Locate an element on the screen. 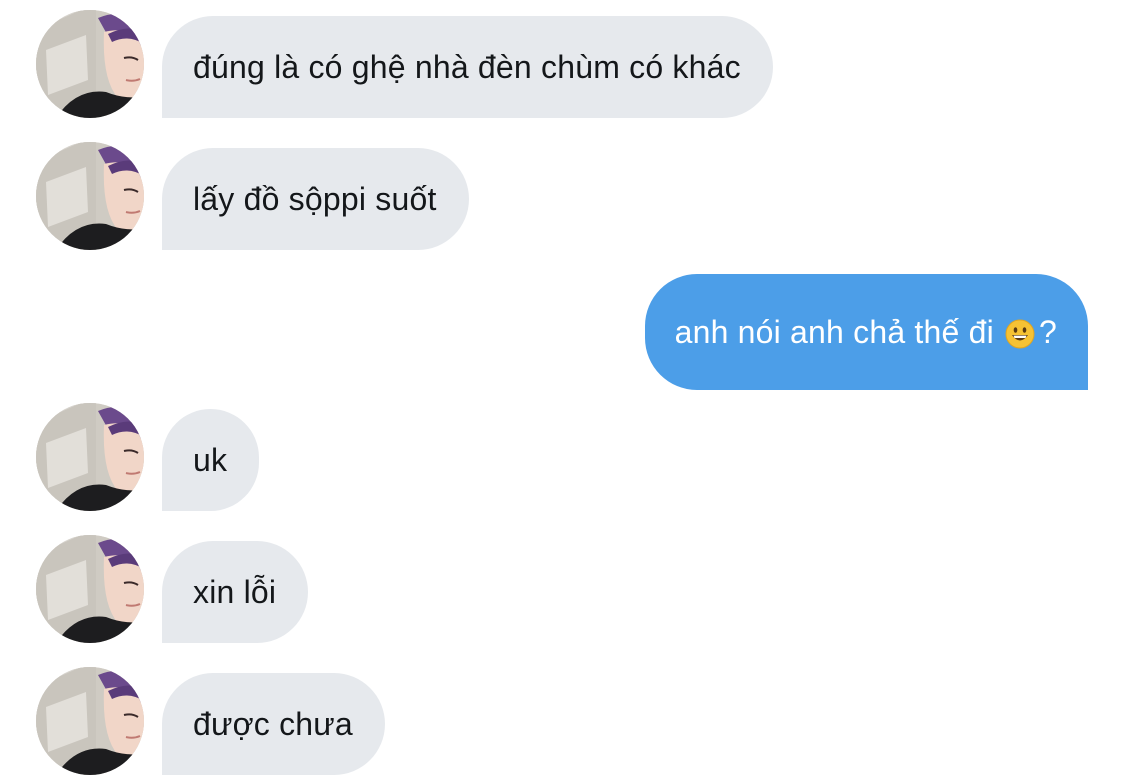  message-text: uk is located at coordinates (210, 460).